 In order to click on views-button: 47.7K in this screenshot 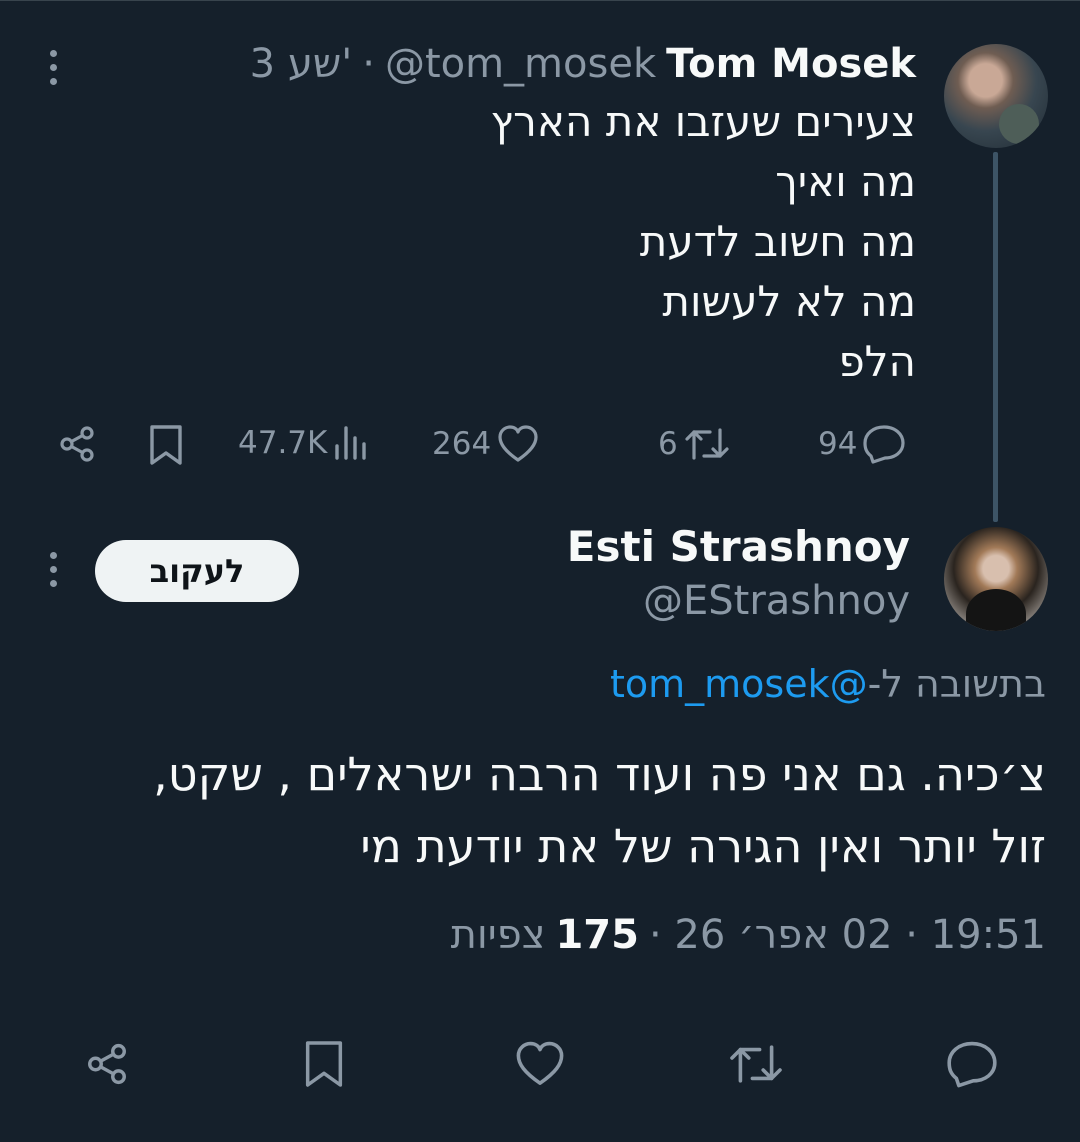, I will do `click(302, 443)`.